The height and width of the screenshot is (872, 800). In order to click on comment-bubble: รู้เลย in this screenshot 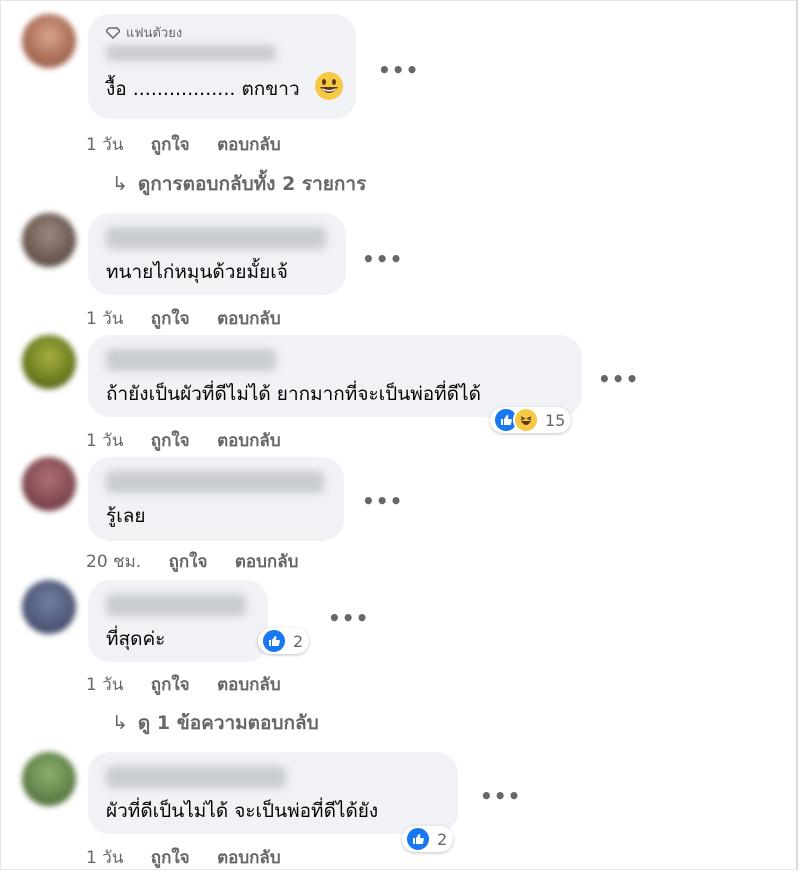, I will do `click(216, 499)`.